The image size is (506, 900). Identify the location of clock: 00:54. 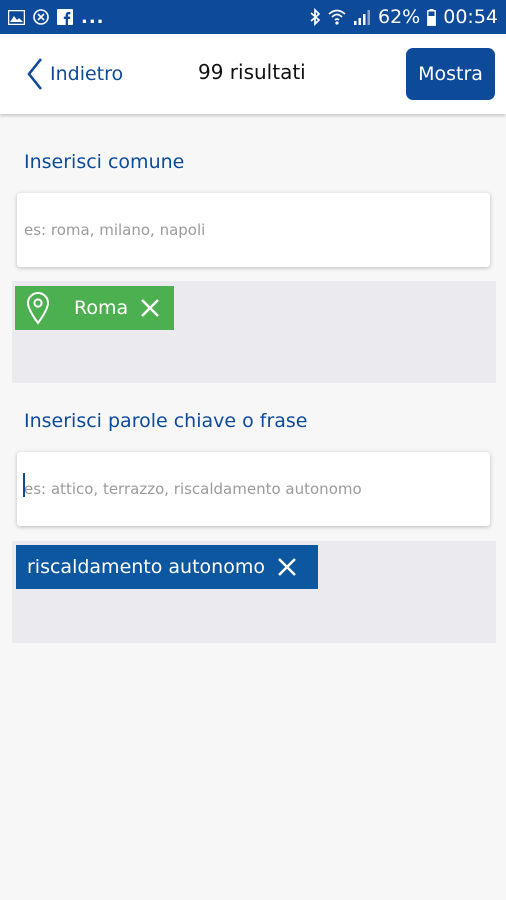
(470, 17).